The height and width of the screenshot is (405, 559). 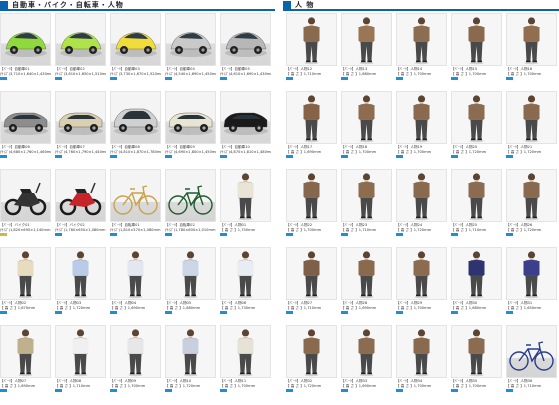 I want to click on part-card: 【ﾊﾟｰﾂ】人物25 【 高 さ 】1,710mm, so click(x=476, y=208).